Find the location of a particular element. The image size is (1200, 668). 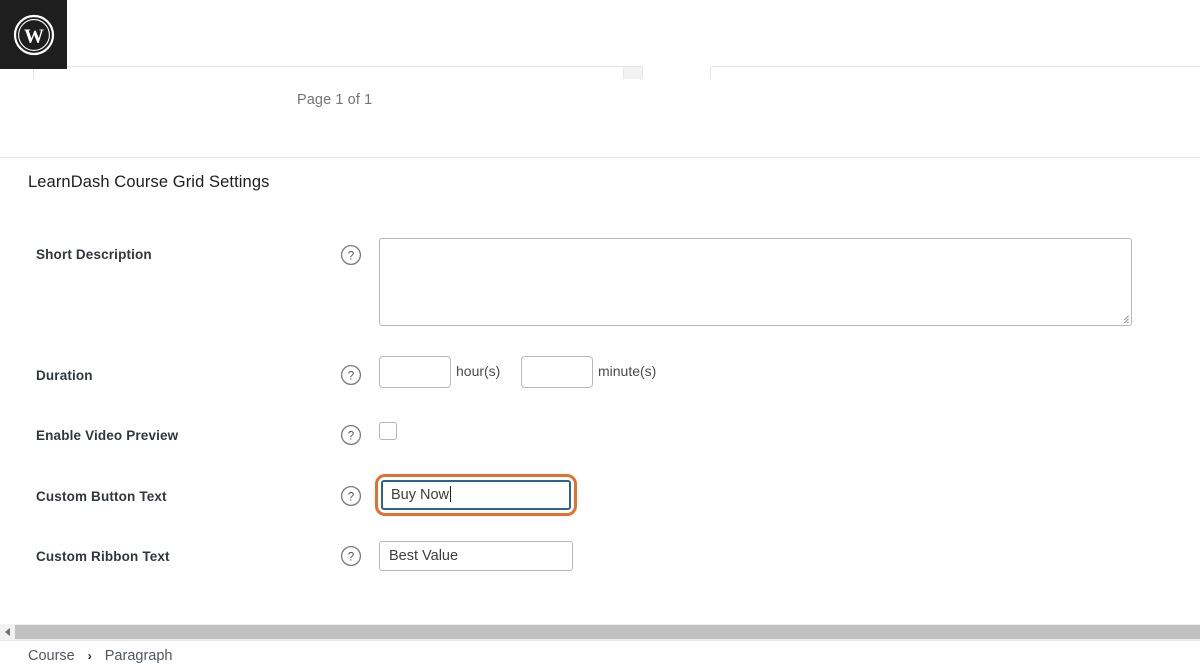

textarea-resize-grip is located at coordinates (1122, 316).